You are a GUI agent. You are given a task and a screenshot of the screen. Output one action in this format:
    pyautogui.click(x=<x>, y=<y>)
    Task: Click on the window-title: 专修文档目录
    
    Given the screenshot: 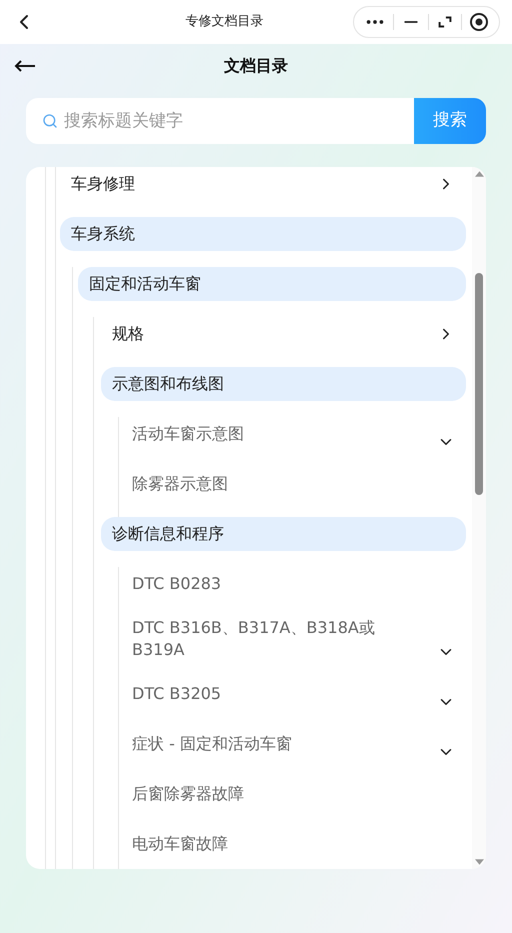 What is the action you would take?
    pyautogui.click(x=224, y=22)
    